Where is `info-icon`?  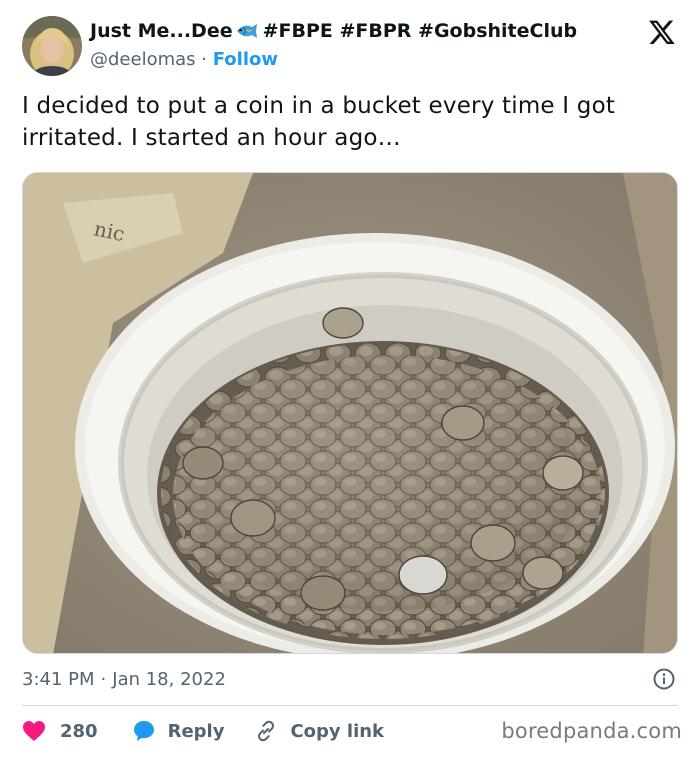
info-icon is located at coordinates (664, 679).